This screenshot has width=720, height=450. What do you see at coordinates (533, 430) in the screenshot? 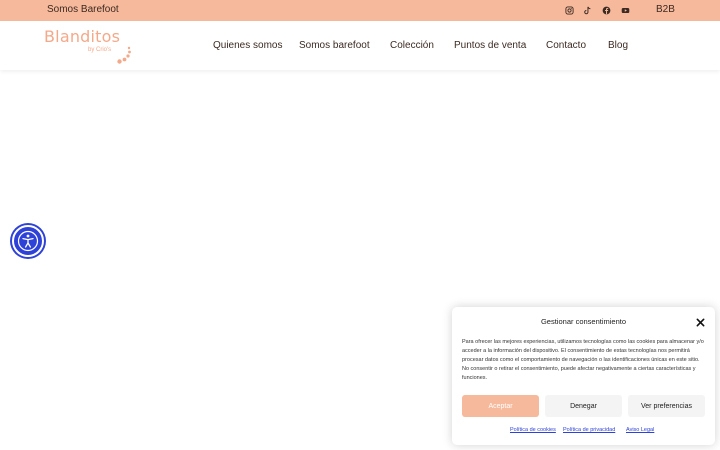
I see `cookie-policy-link: Política de cookies` at bounding box center [533, 430].